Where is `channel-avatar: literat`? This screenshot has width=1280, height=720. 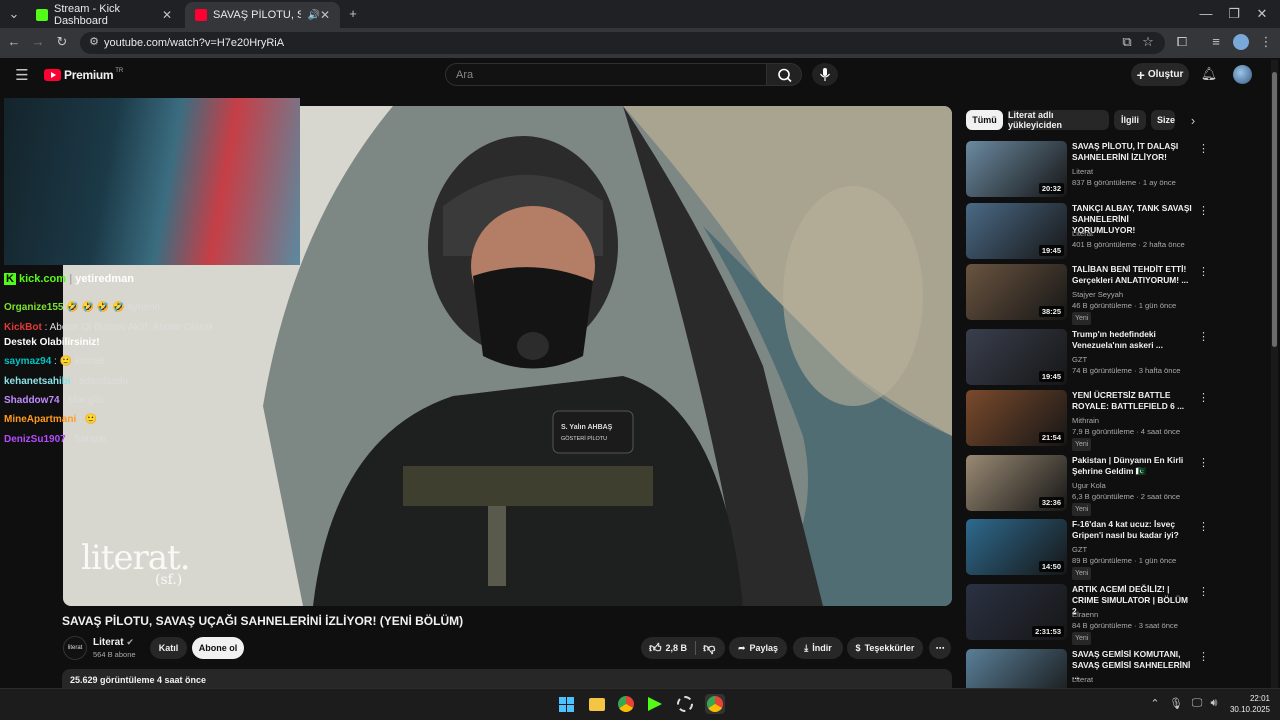
channel-avatar: literat is located at coordinates (75, 648).